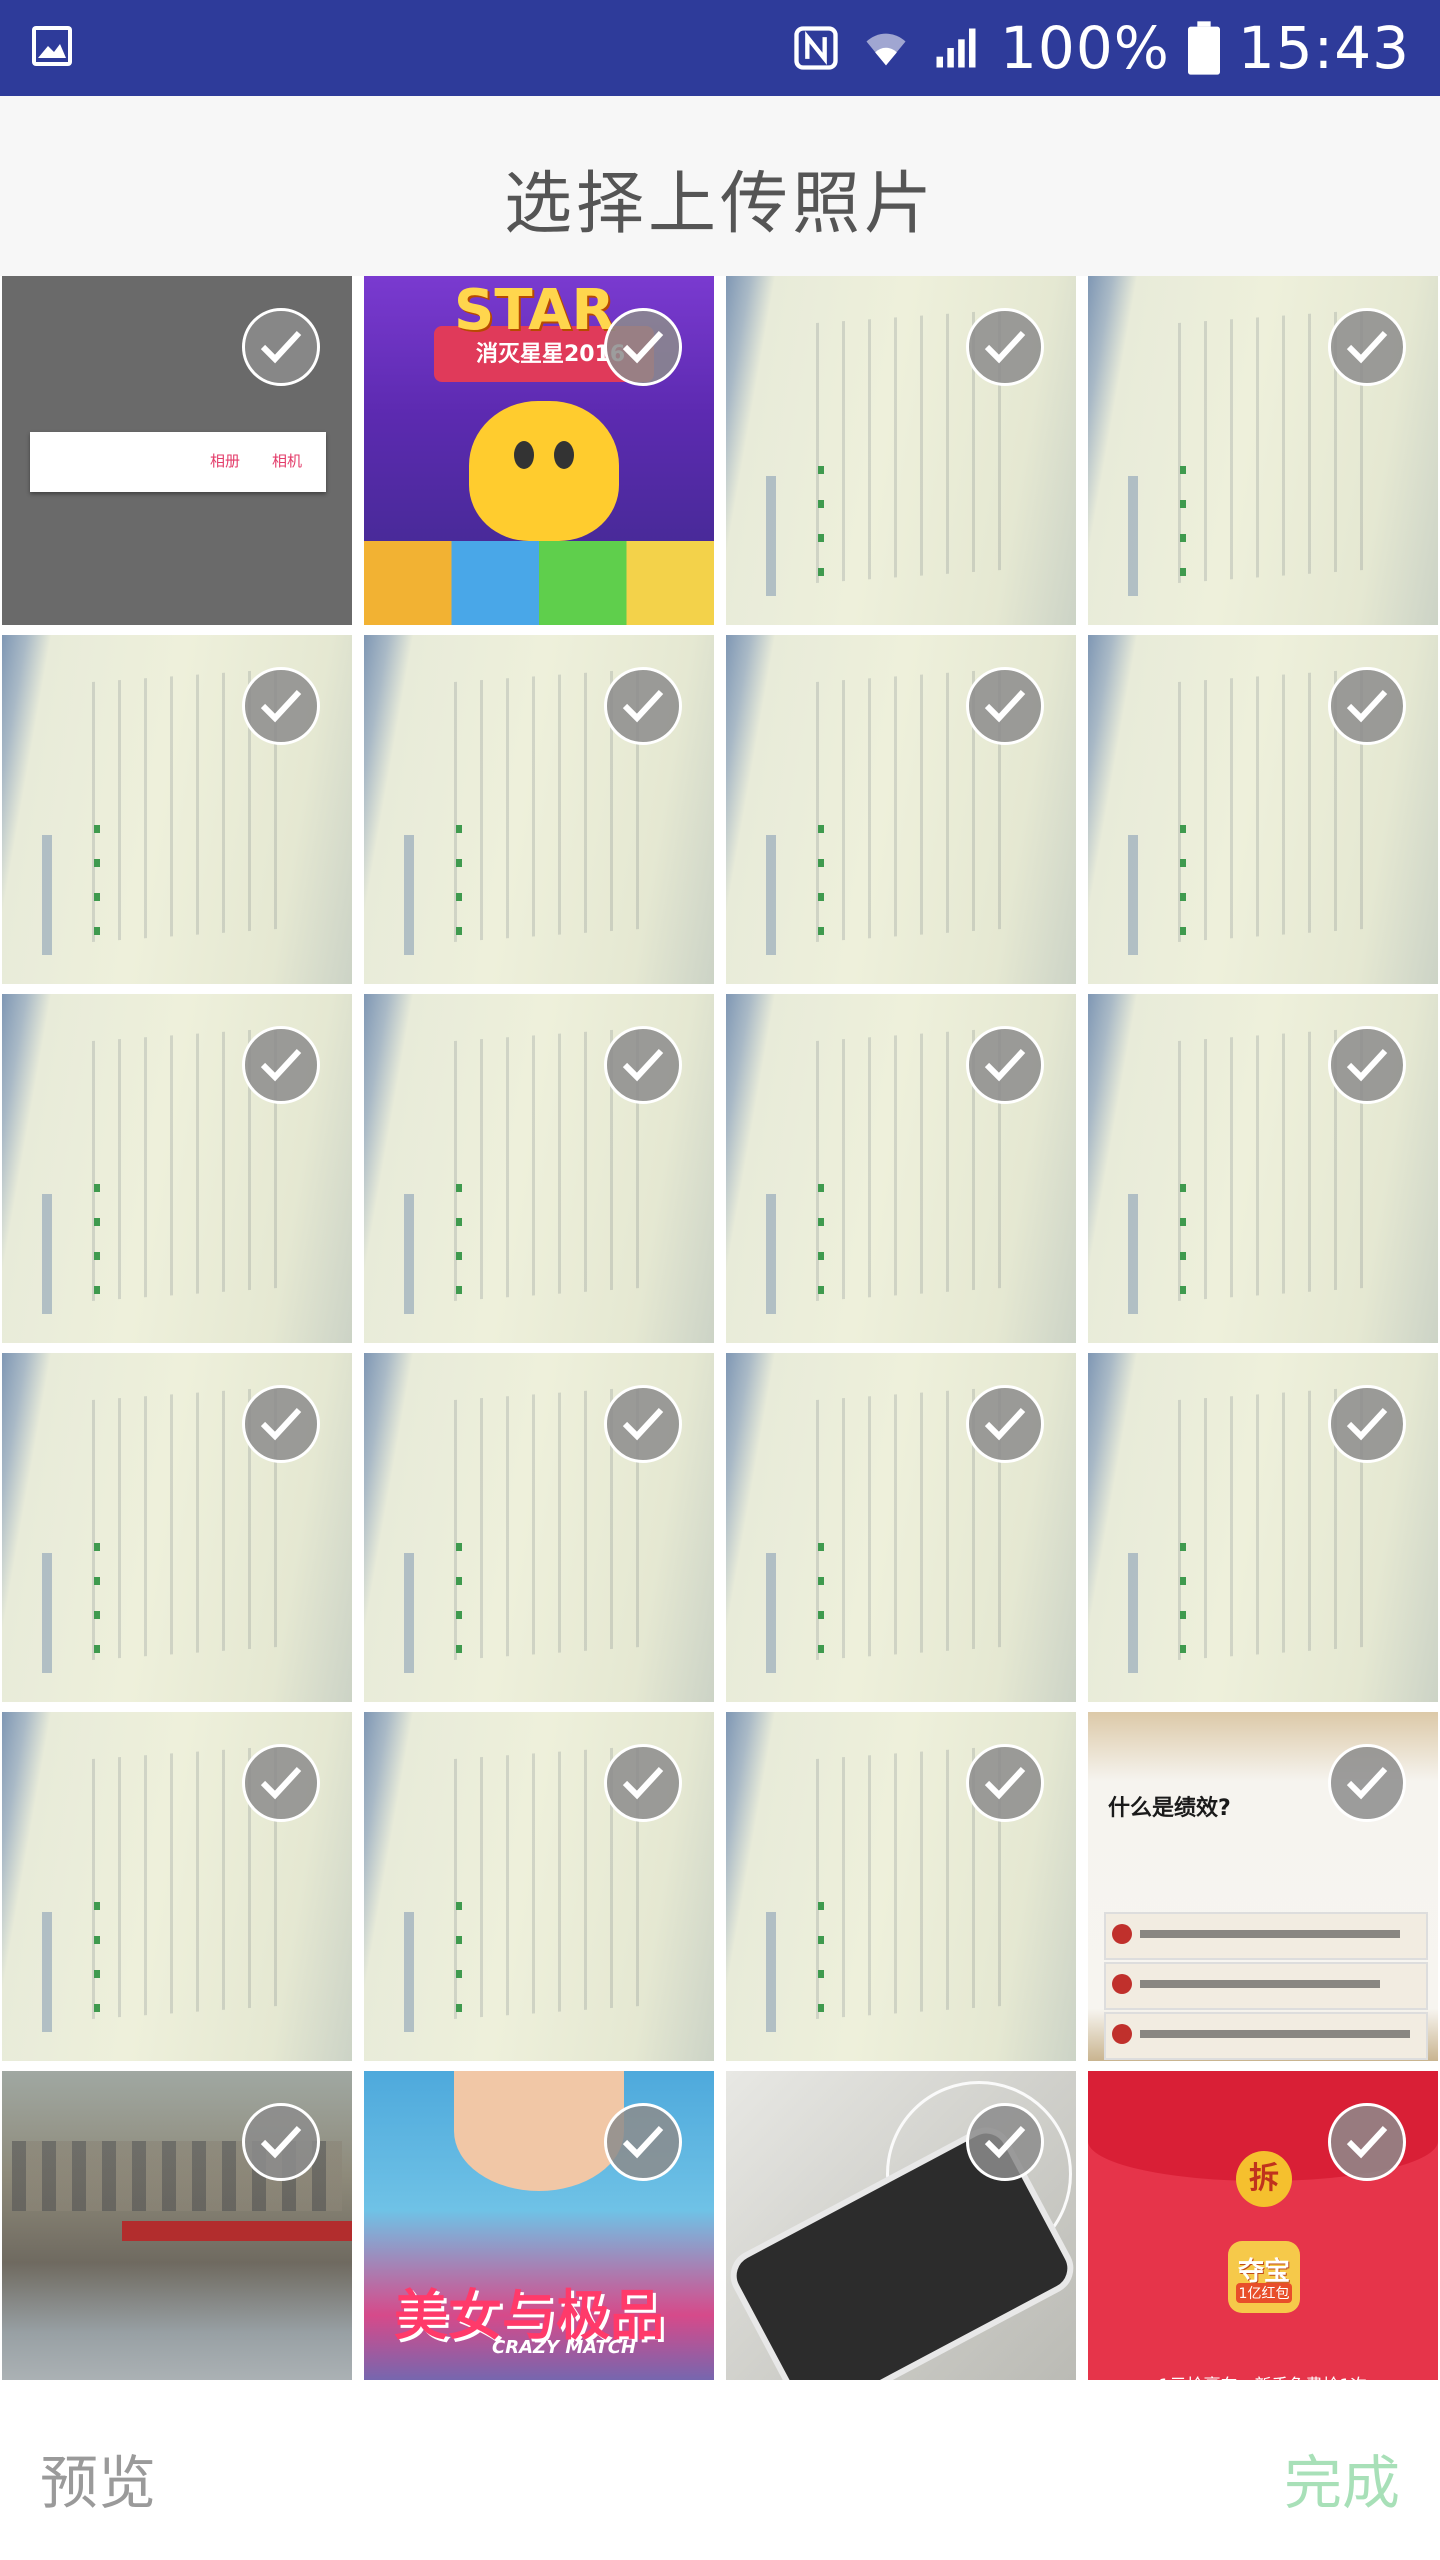  Describe the element at coordinates (1203, 48) in the screenshot. I see `battery-icon` at that location.